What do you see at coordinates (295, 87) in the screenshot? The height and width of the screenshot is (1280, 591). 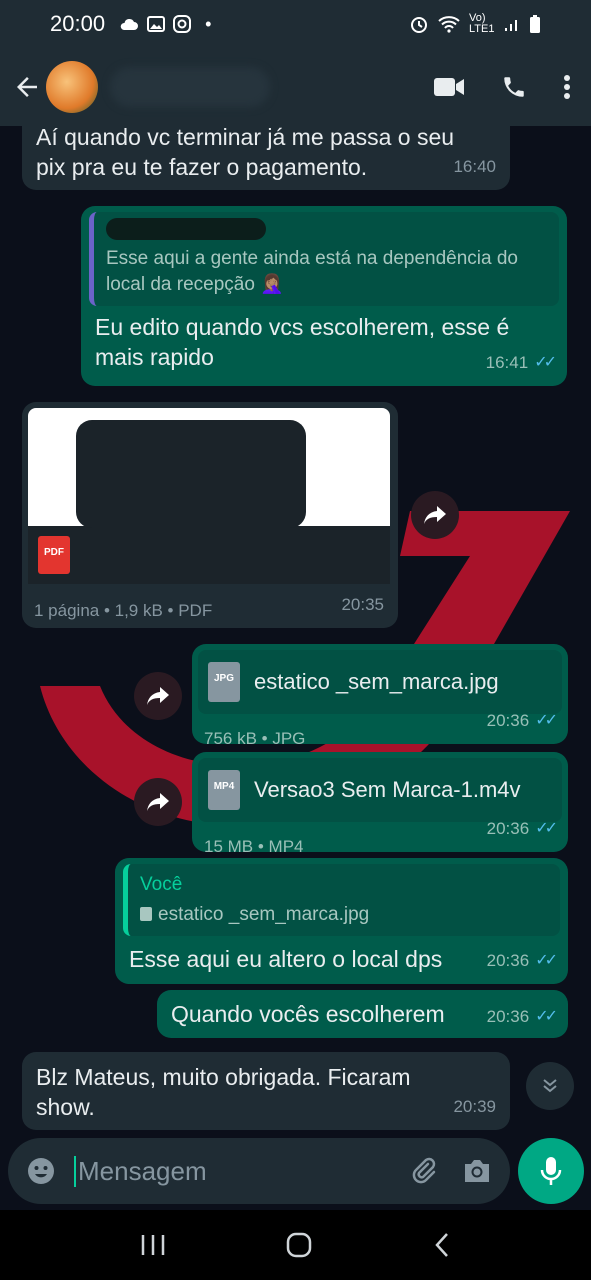 I see `chat-header` at bounding box center [295, 87].